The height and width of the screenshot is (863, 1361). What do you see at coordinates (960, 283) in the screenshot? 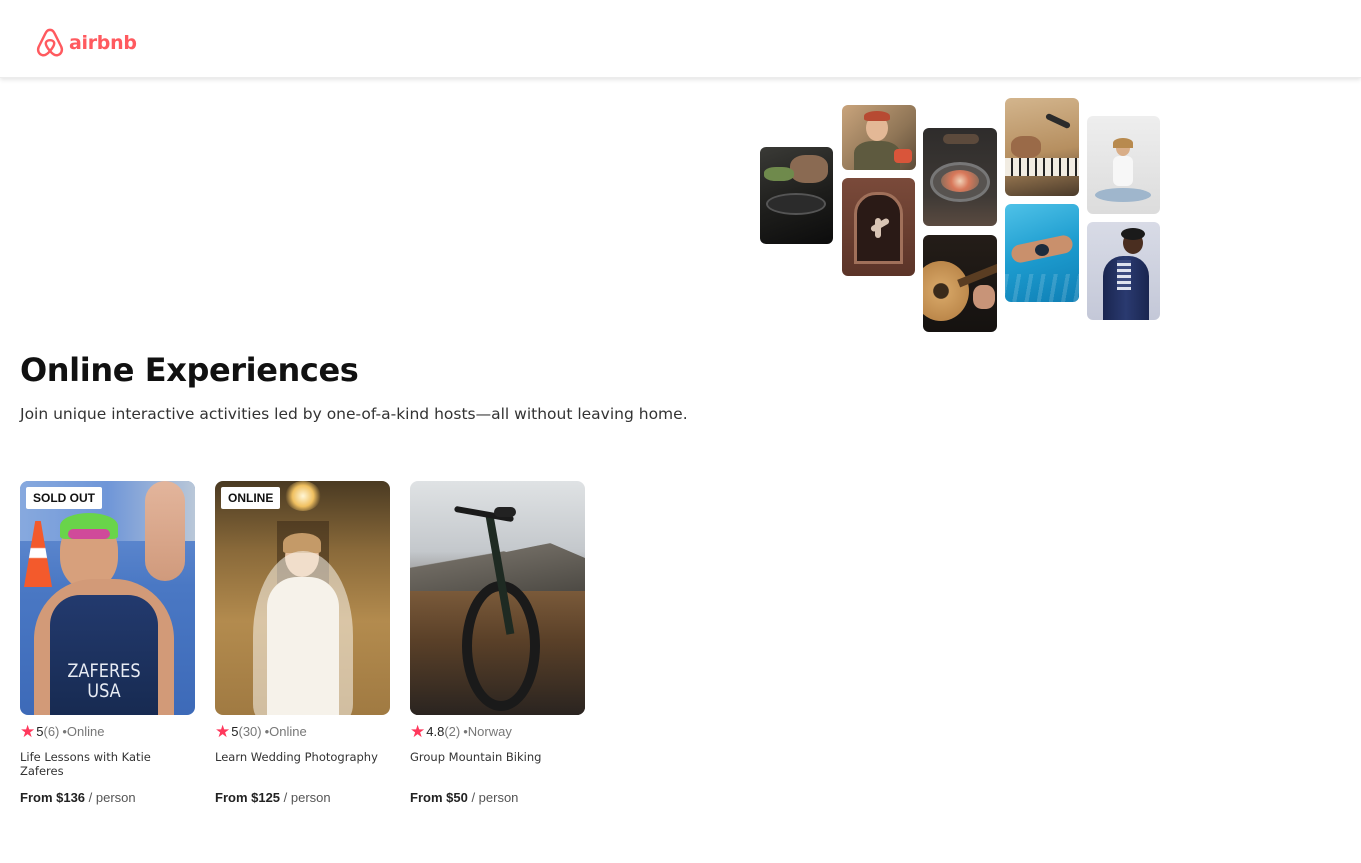
I see `guitar-photo` at bounding box center [960, 283].